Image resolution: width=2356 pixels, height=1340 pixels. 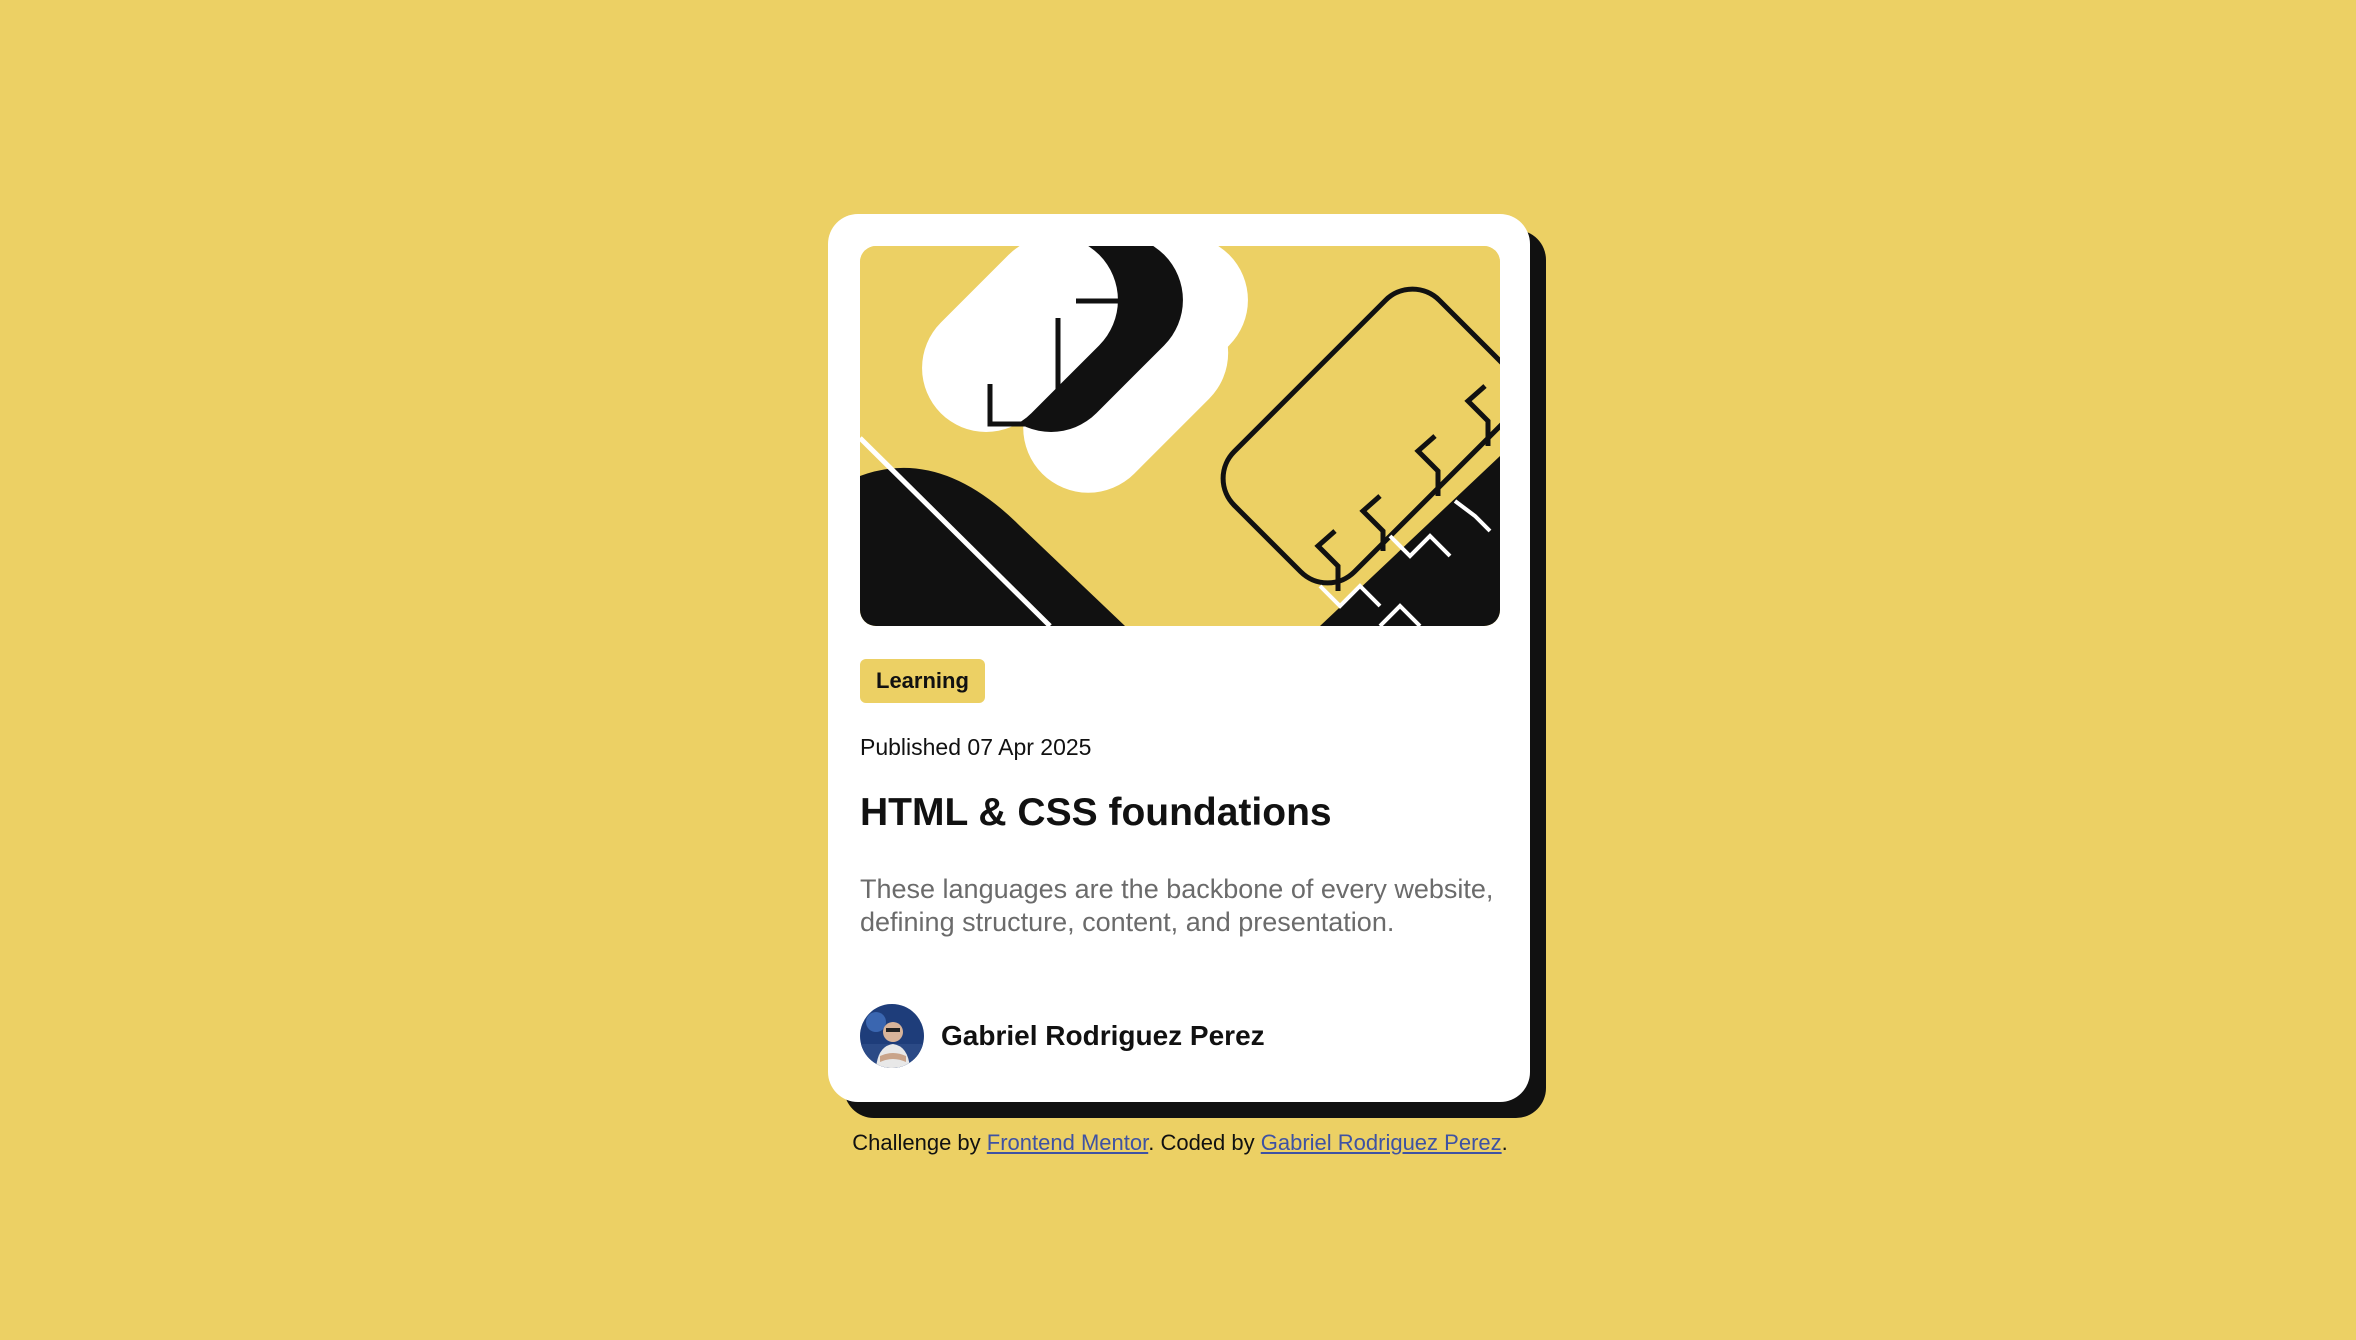 What do you see at coordinates (1504, 1142) in the screenshot?
I see `attribution-suffix: .` at bounding box center [1504, 1142].